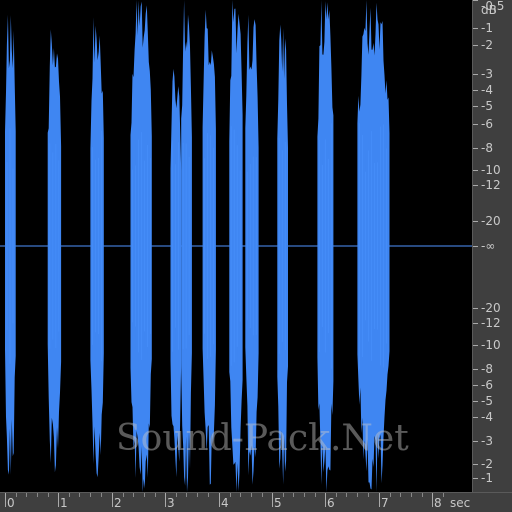  Describe the element at coordinates (385, 503) in the screenshot. I see `time-tick-label: 7` at that location.